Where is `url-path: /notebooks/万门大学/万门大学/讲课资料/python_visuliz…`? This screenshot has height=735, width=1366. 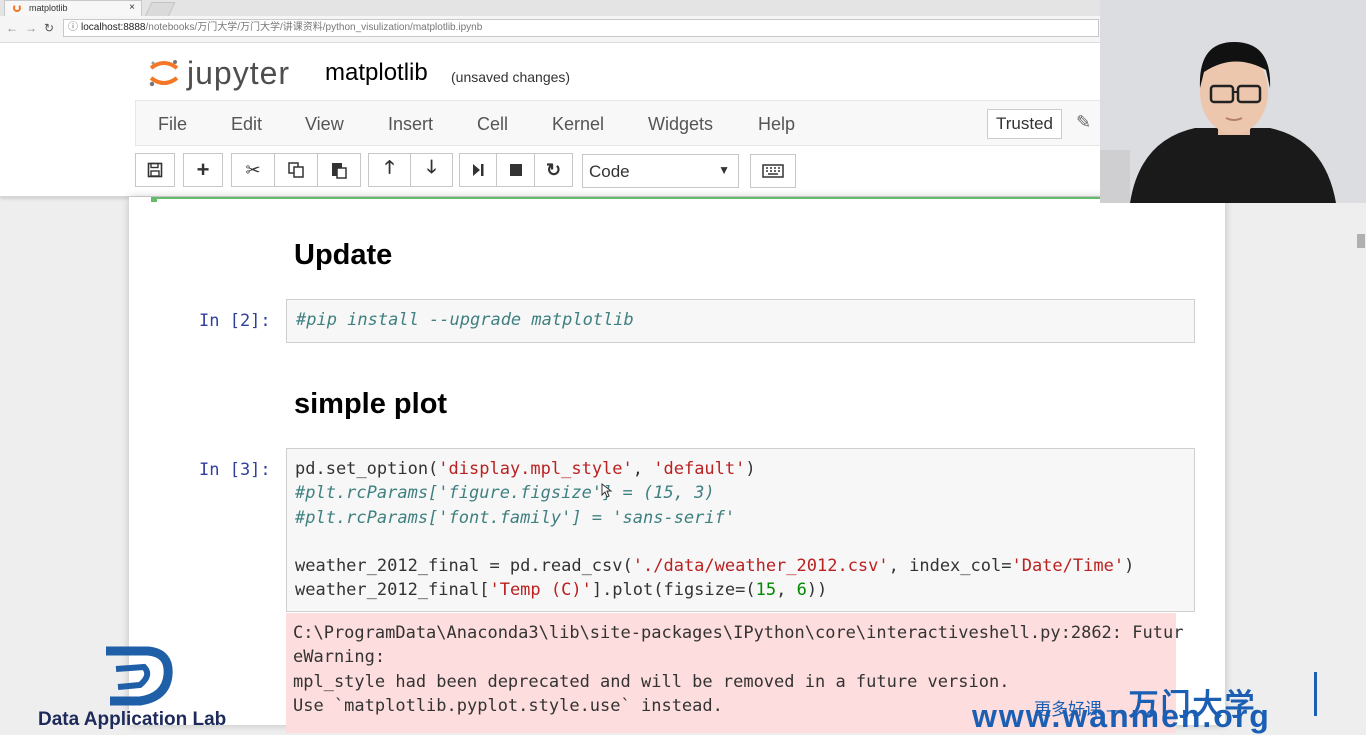
url-path: /notebooks/万门大学/万门大学/讲课资料/python_visuliz… is located at coordinates (314, 27).